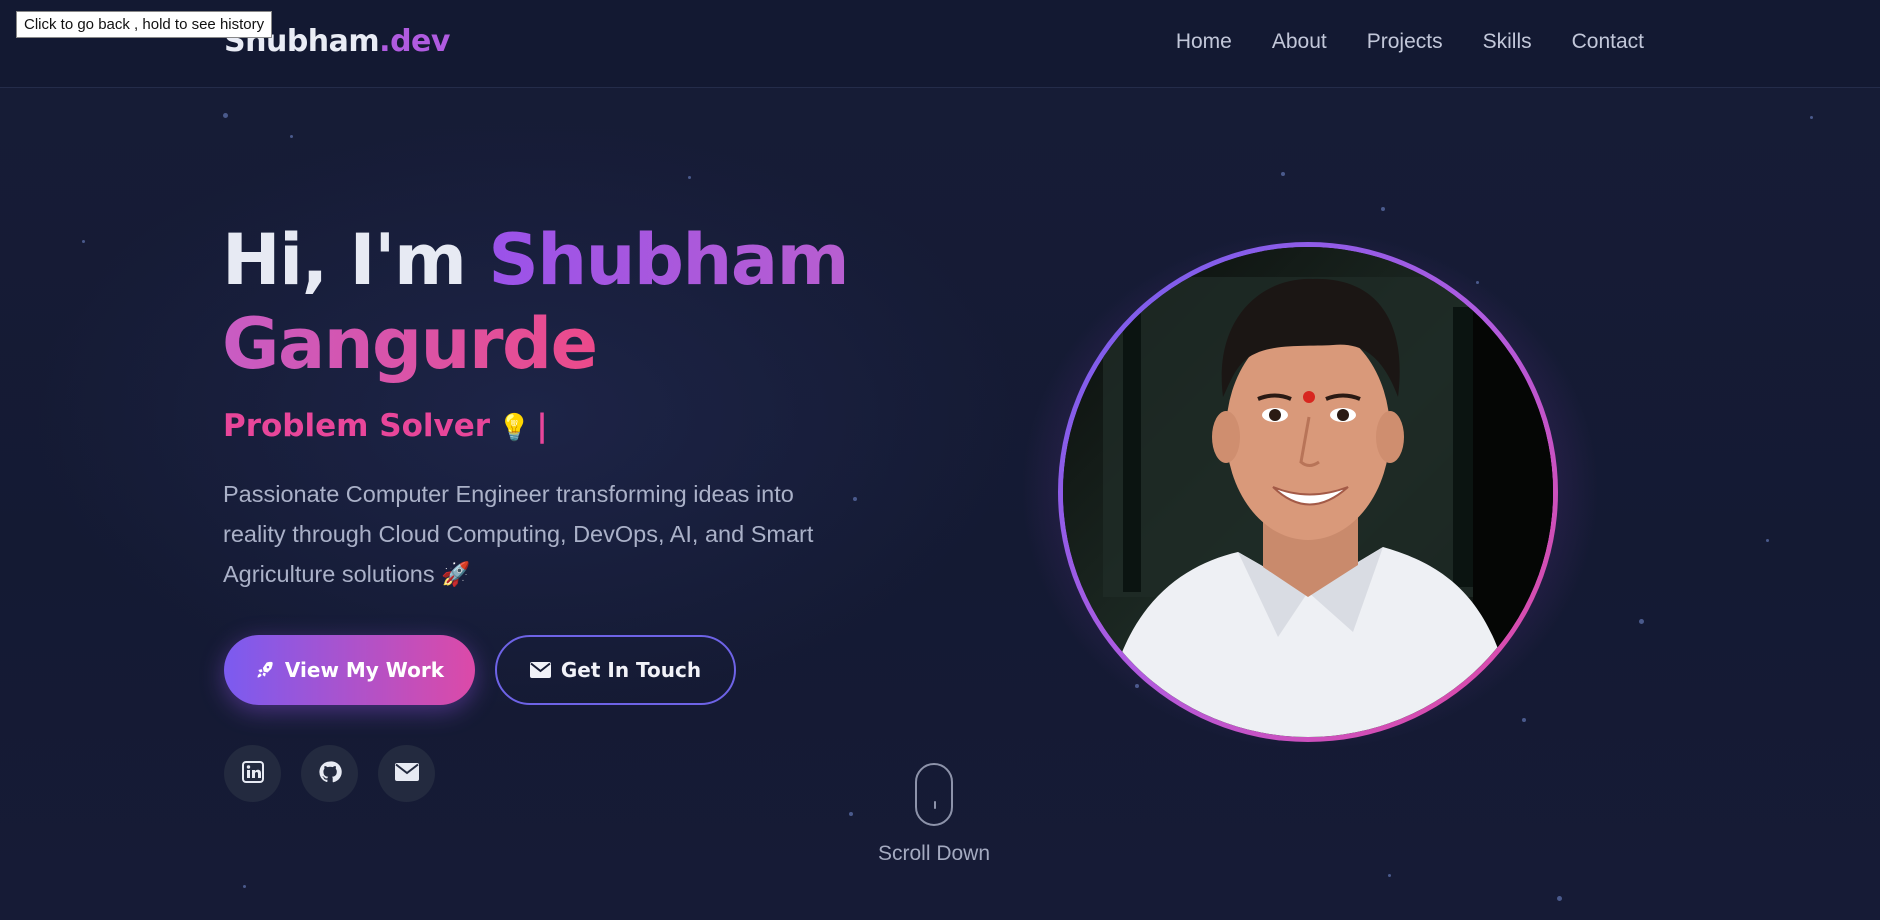  I want to click on brand-suffix: .dev, so click(414, 41).